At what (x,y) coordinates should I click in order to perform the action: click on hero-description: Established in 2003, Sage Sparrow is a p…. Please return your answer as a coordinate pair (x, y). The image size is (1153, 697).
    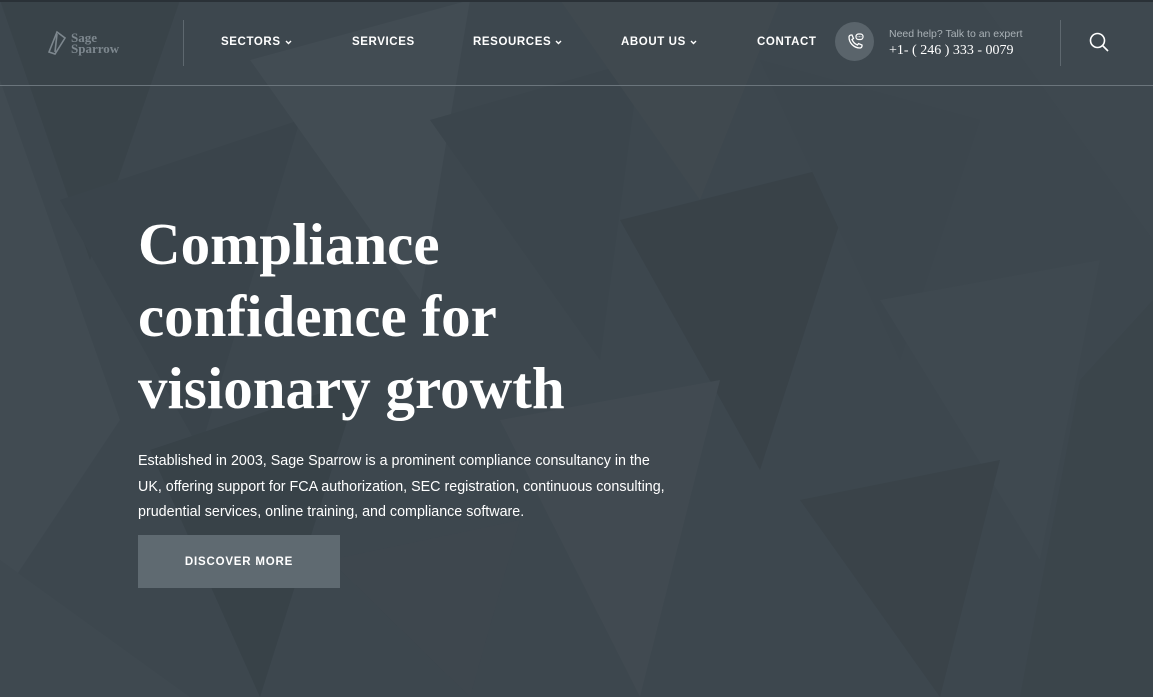
    Looking at the image, I should click on (401, 487).